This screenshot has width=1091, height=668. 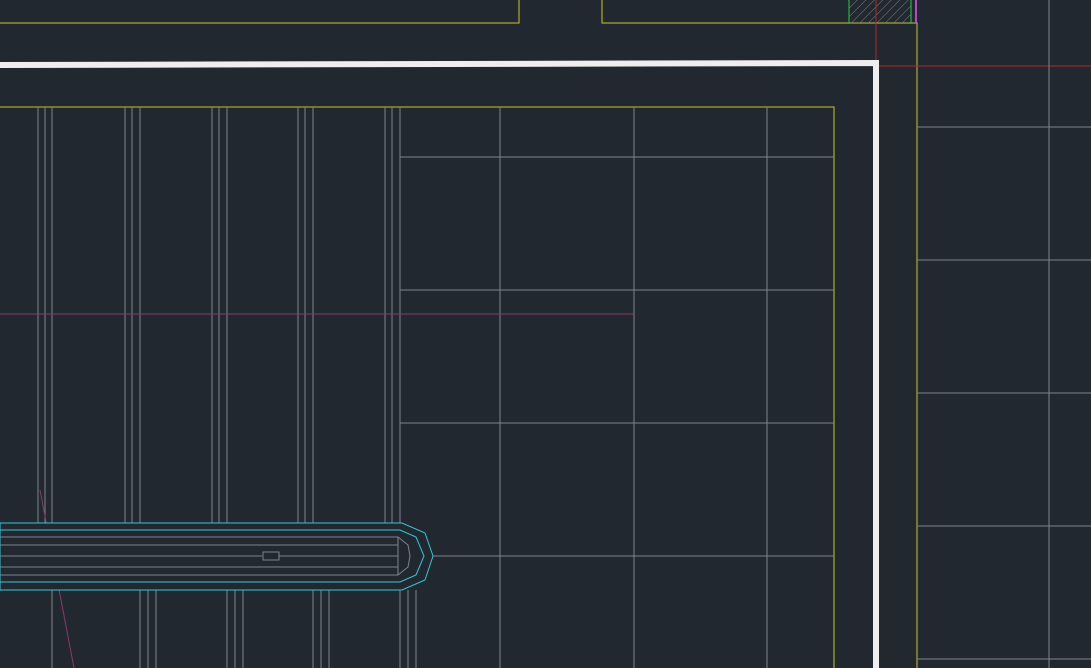 I want to click on cyan-rail-element, so click(x=217, y=556).